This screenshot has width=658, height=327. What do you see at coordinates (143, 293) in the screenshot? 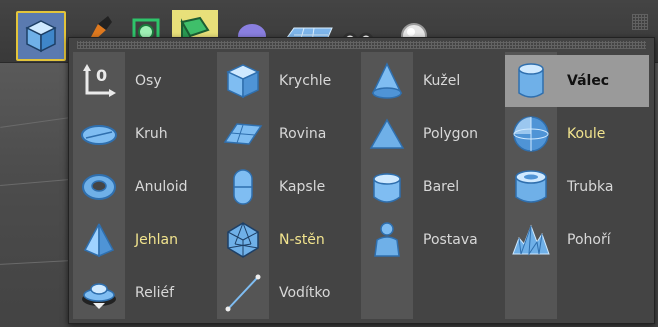
I see `menu-item-relief: Reliéf` at bounding box center [143, 293].